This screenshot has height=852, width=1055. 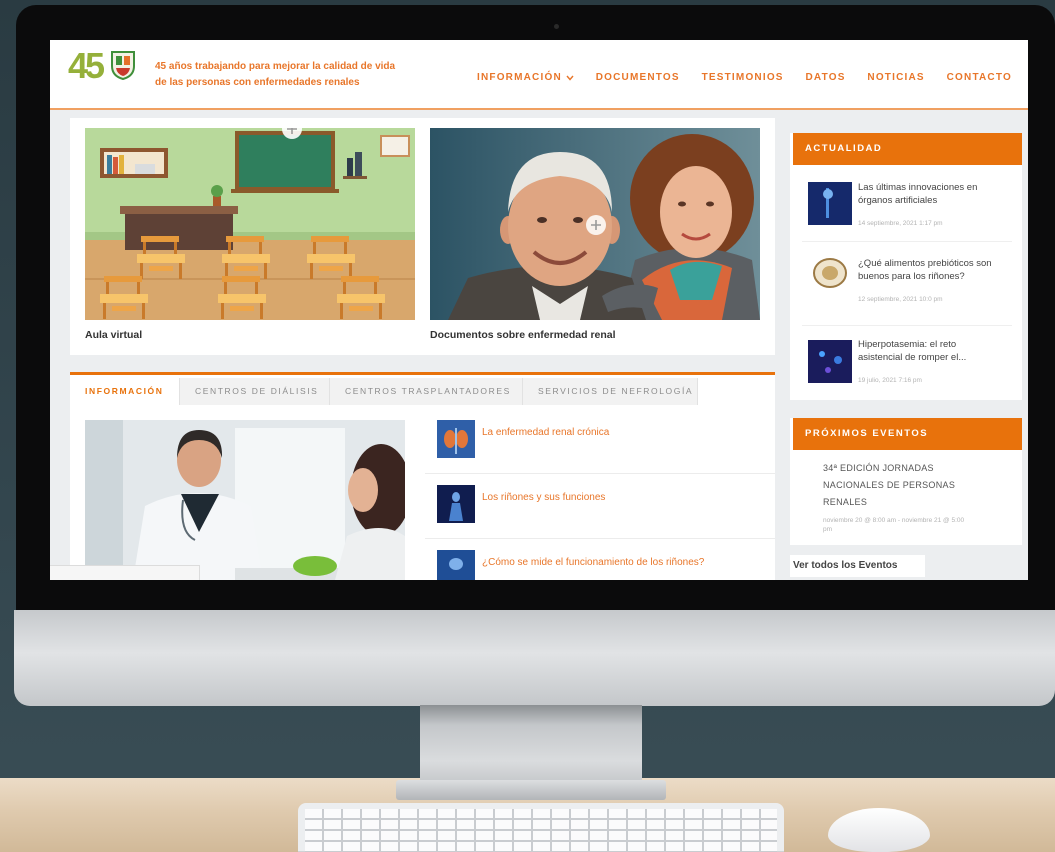 I want to click on nav-item-label: DATOS, so click(x=825, y=77).